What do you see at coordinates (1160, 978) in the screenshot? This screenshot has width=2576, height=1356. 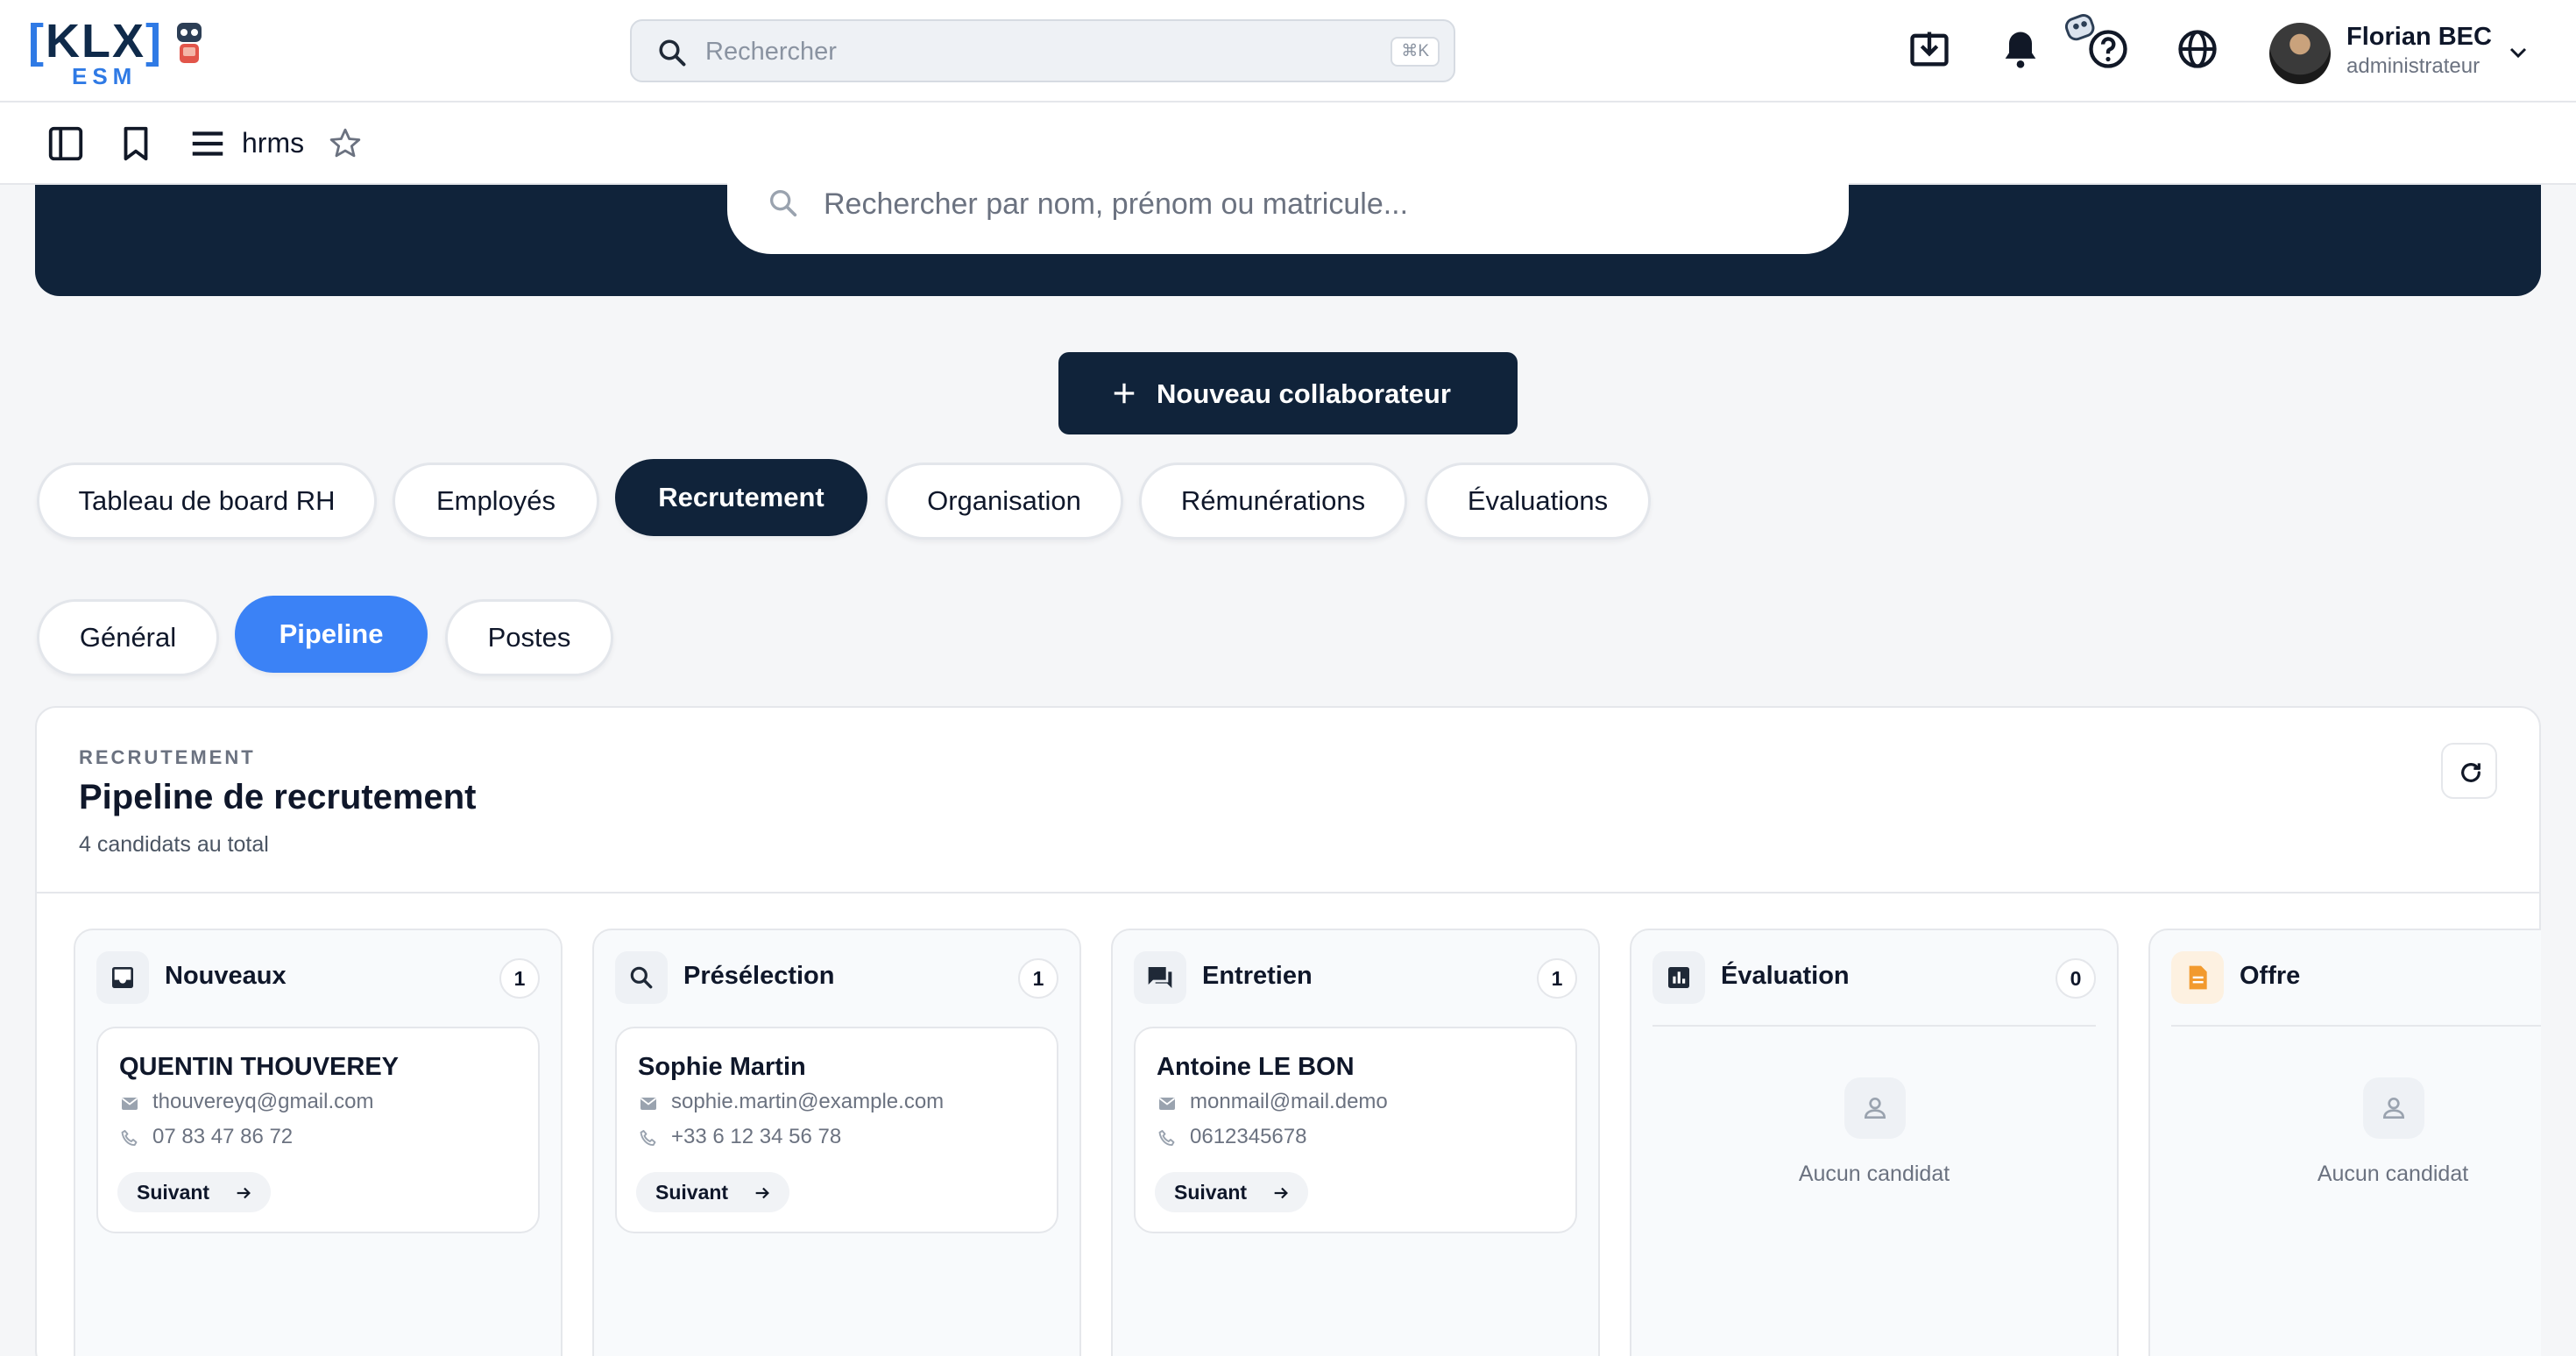 I see `chat-icon` at bounding box center [1160, 978].